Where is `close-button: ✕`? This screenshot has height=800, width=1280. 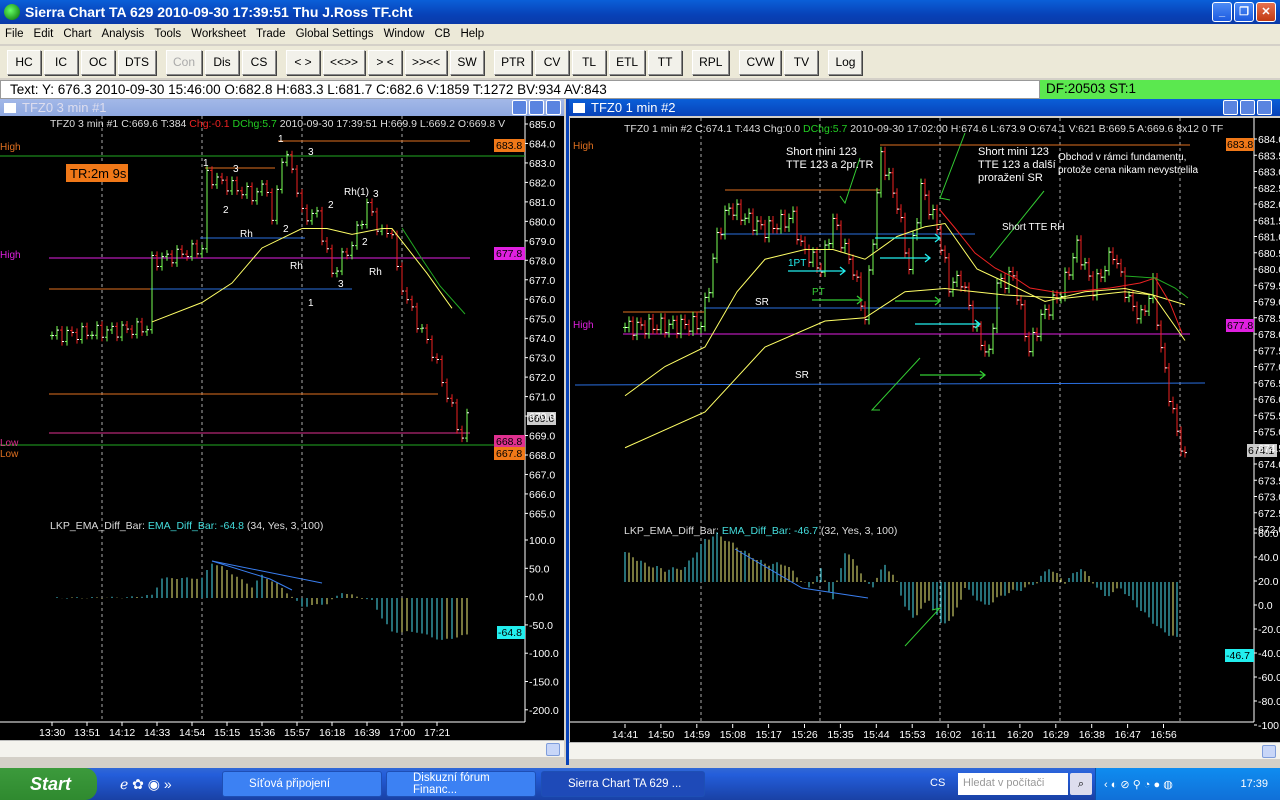 close-button: ✕ is located at coordinates (1266, 12).